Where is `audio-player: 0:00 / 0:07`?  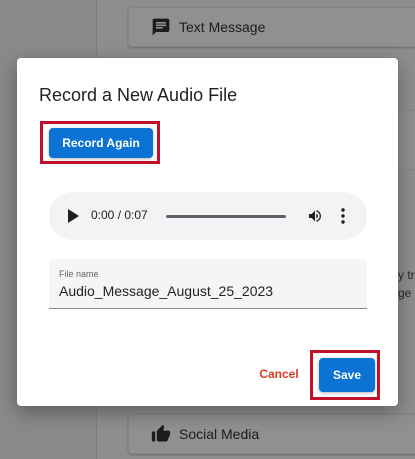
audio-player: 0:00 / 0:07 is located at coordinates (208, 216).